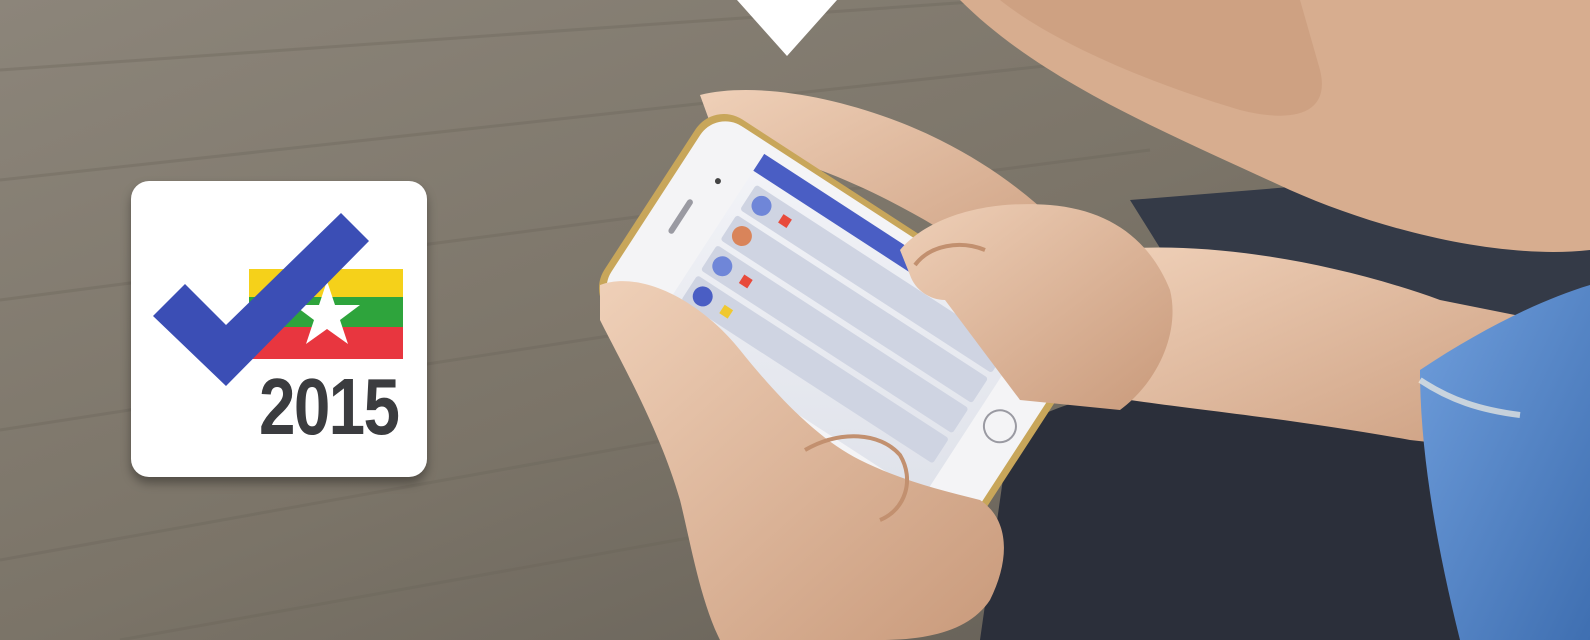 This screenshot has height=640, width=1590. What do you see at coordinates (279, 329) in the screenshot?
I see `app-logo: 2015` at bounding box center [279, 329].